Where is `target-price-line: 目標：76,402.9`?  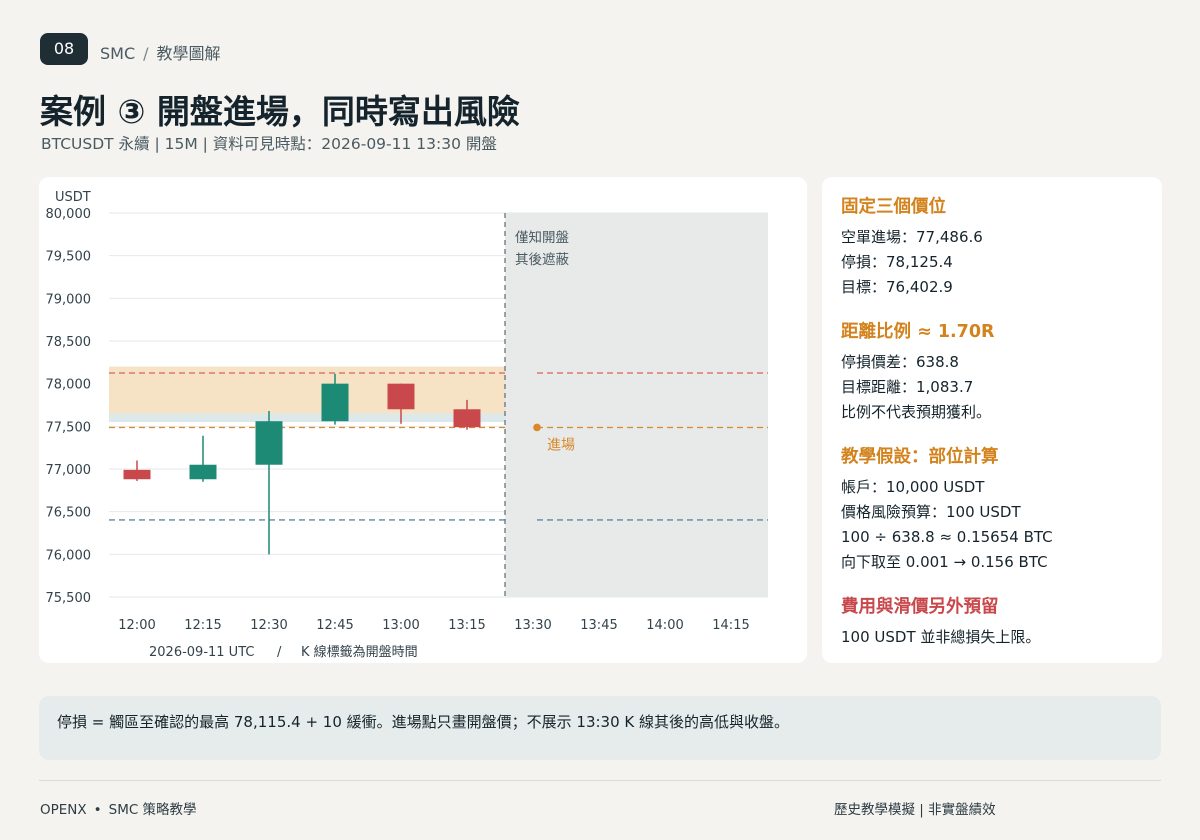
target-price-line: 目標：76,402.9 is located at coordinates (897, 287).